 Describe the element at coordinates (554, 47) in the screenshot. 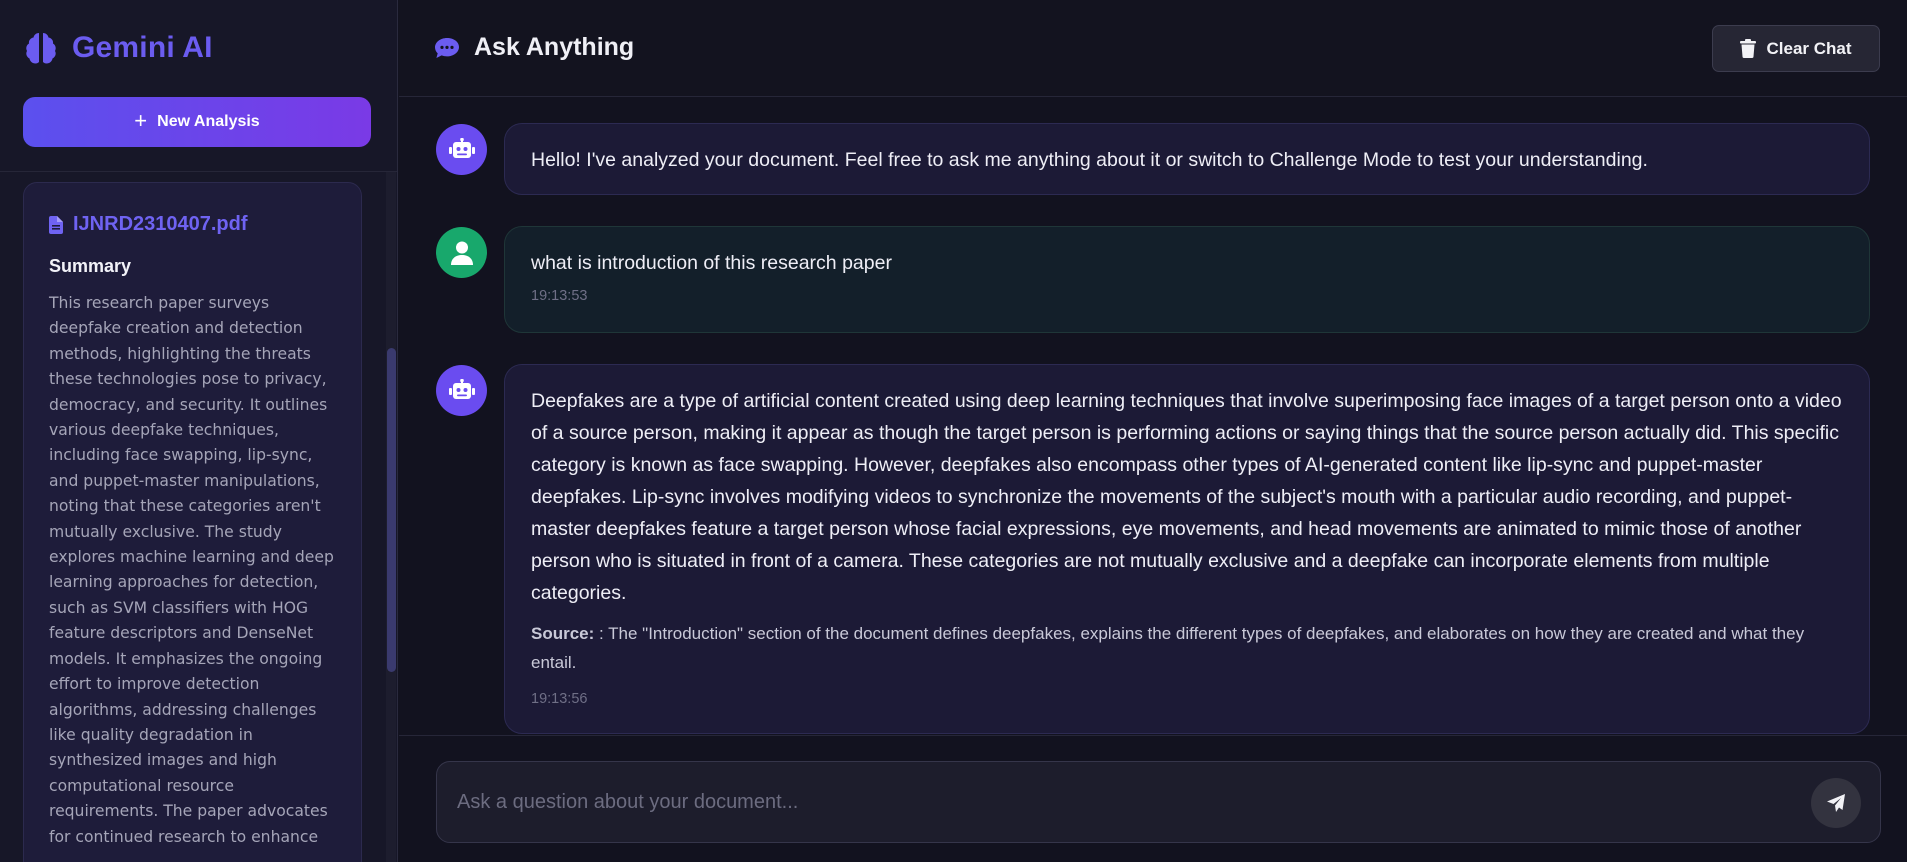

I see `chat-title-text: Ask Anything` at that location.